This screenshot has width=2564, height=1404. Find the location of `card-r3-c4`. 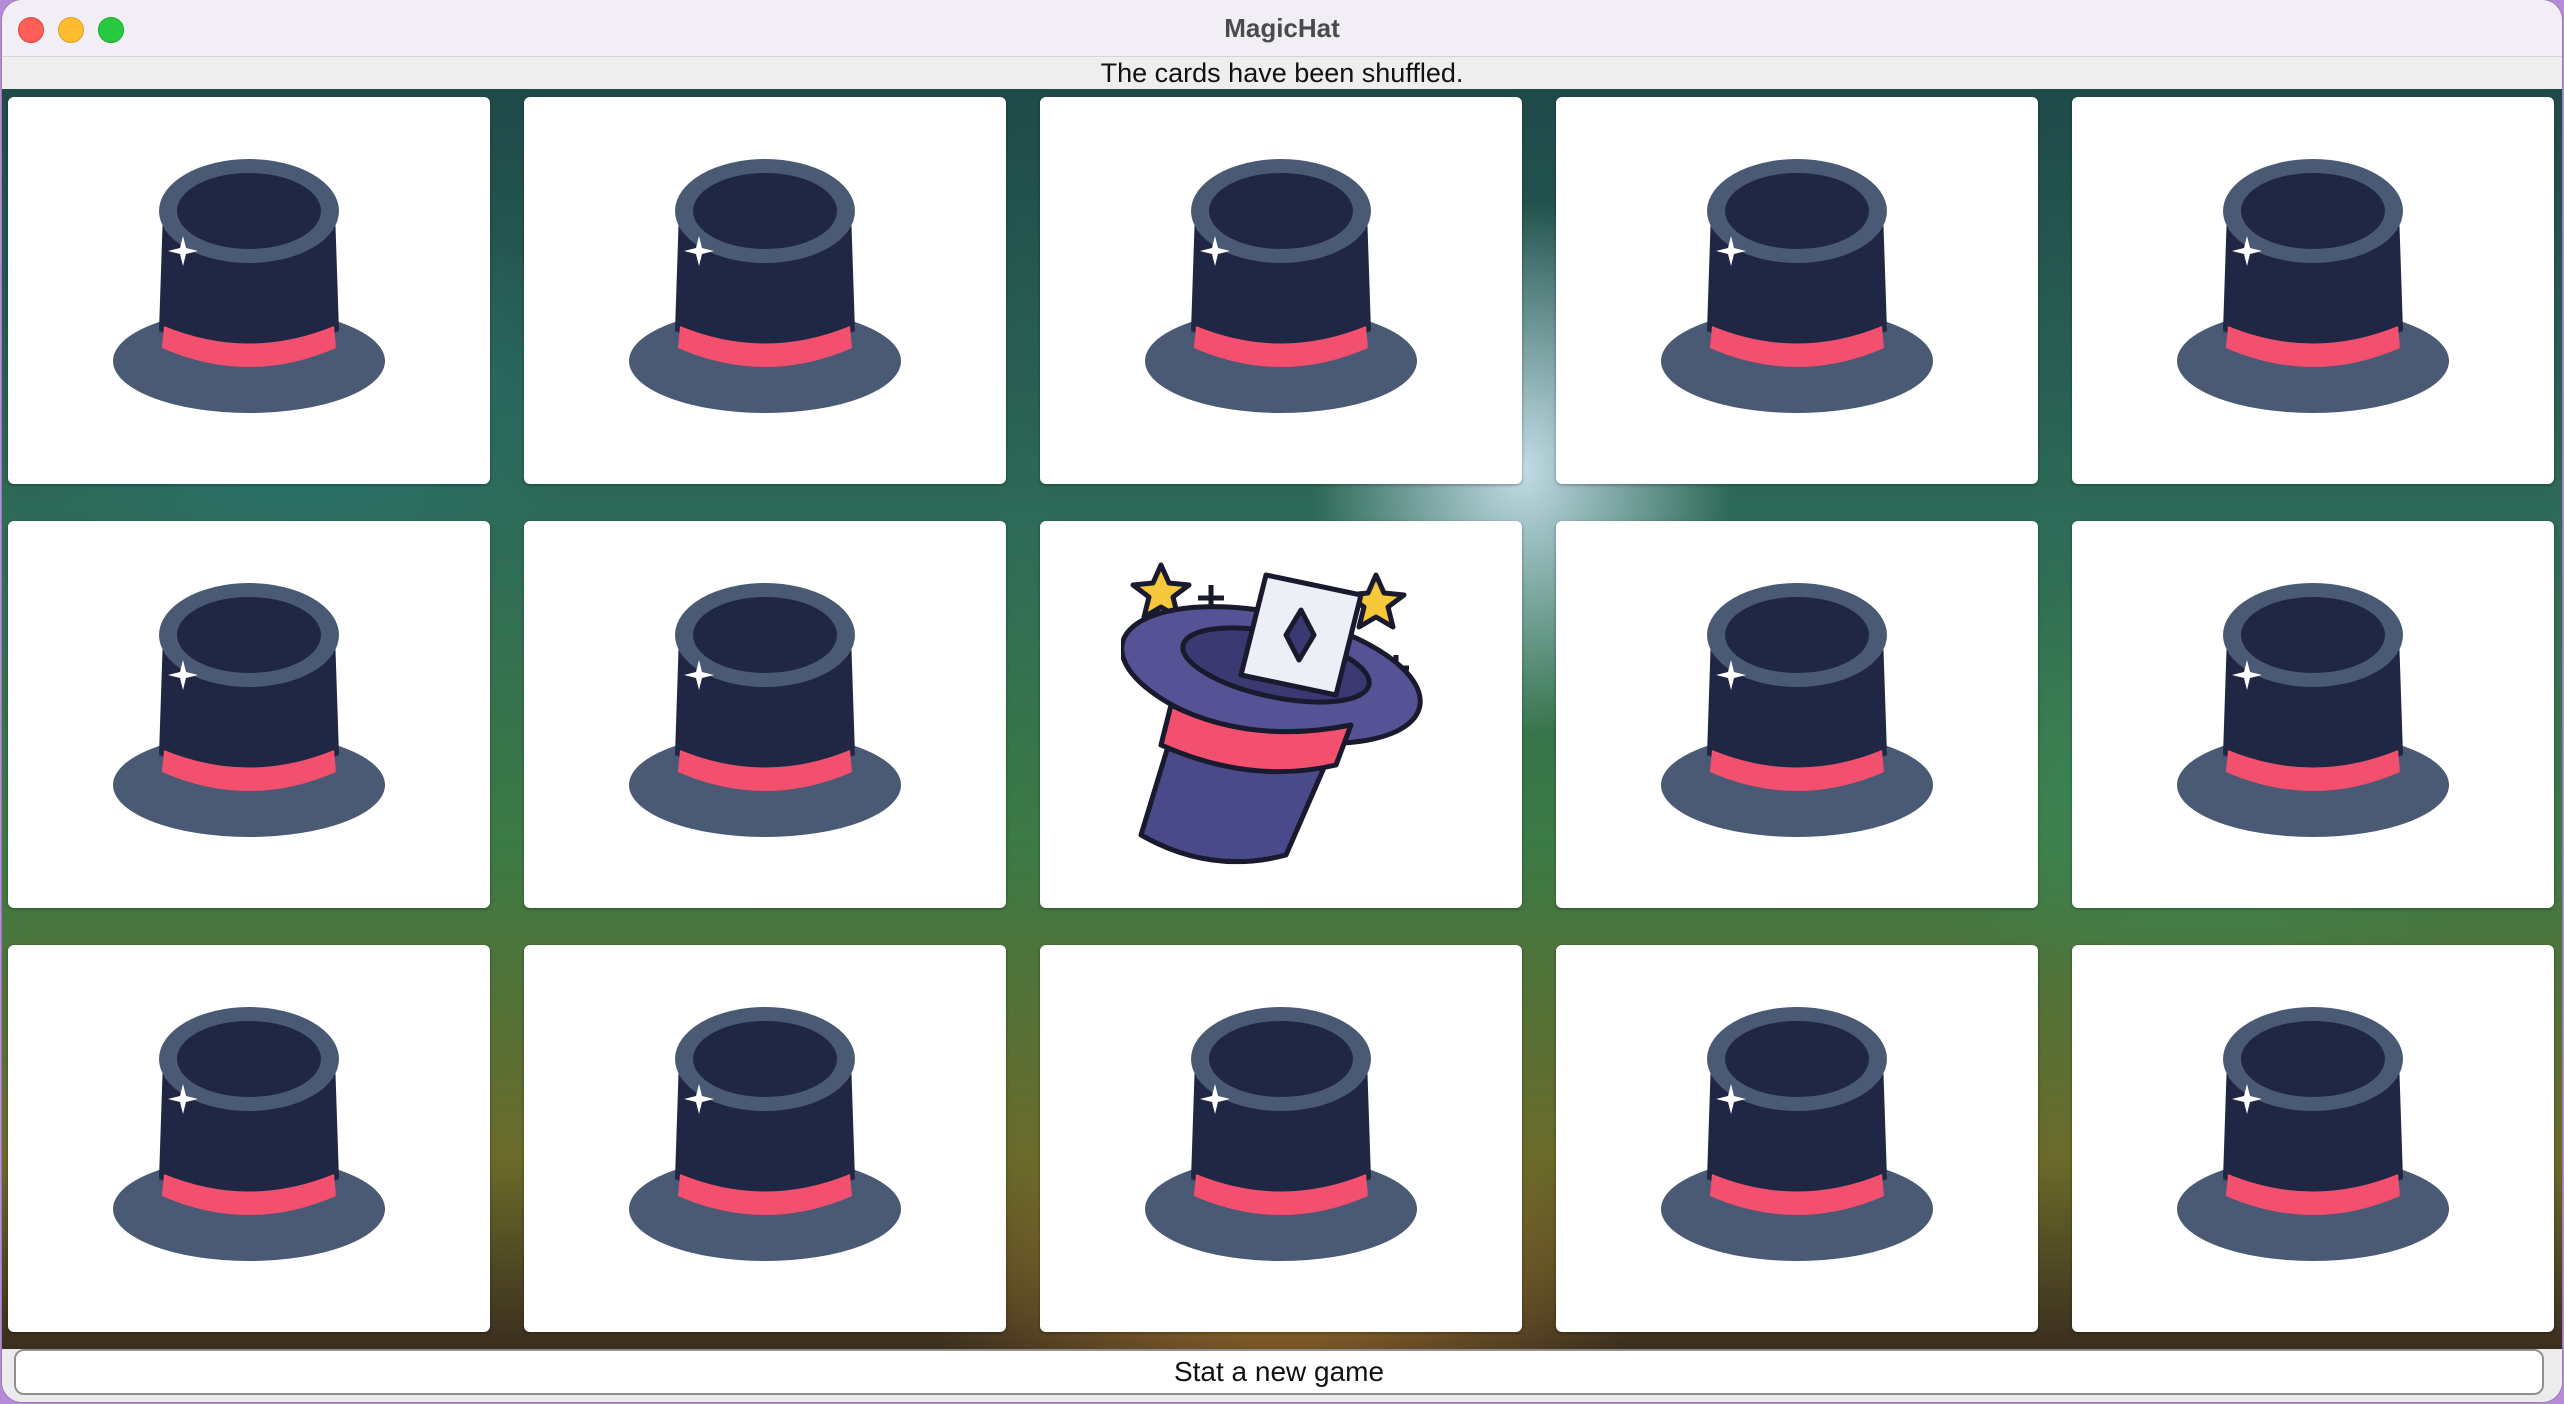

card-r3-c4 is located at coordinates (1797, 1138).